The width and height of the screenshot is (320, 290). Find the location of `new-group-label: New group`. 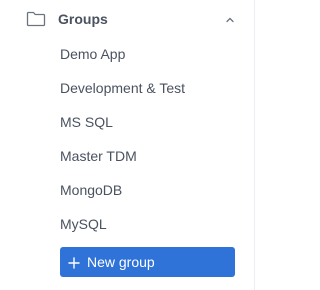

new-group-label: New group is located at coordinates (121, 262).